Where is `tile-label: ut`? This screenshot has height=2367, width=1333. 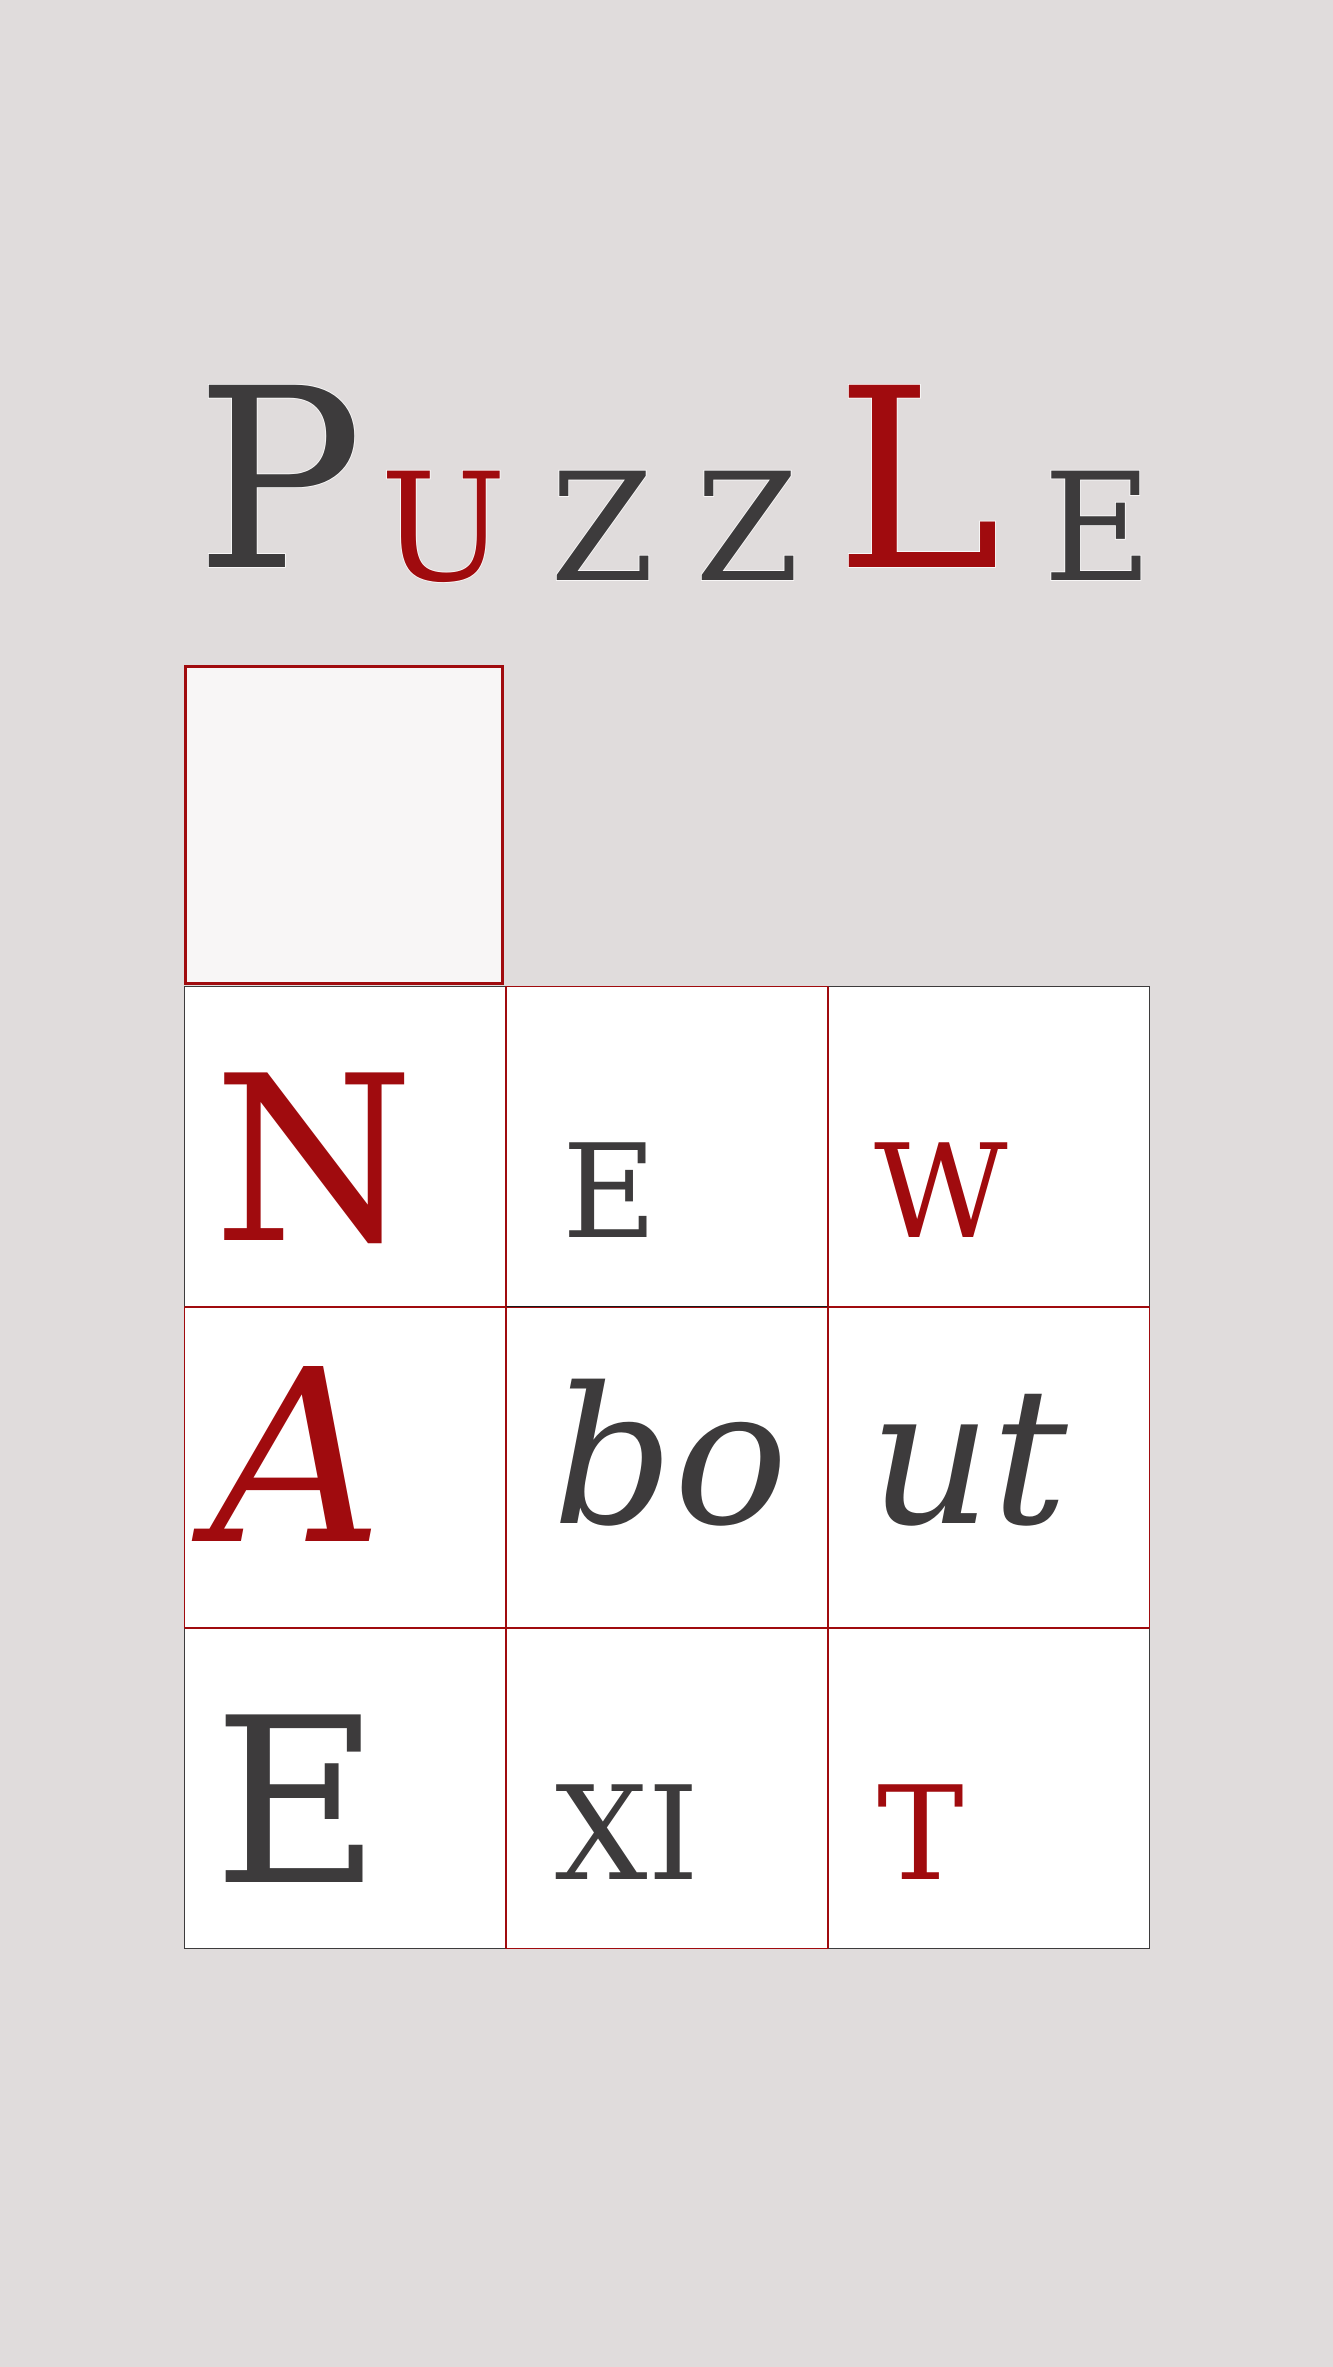
tile-label: ut is located at coordinates (968, 1457).